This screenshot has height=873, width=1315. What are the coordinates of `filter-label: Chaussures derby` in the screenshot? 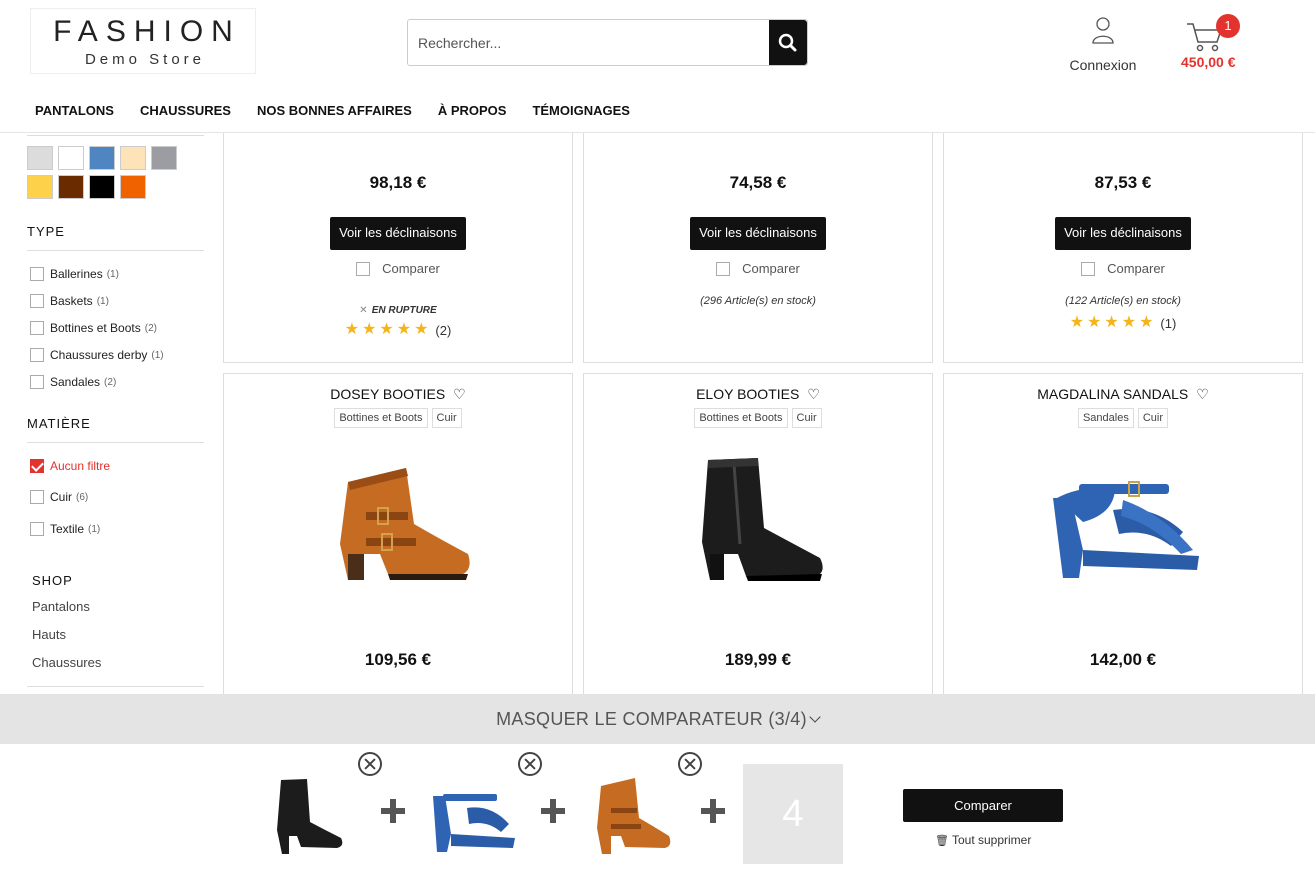 It's located at (99, 355).